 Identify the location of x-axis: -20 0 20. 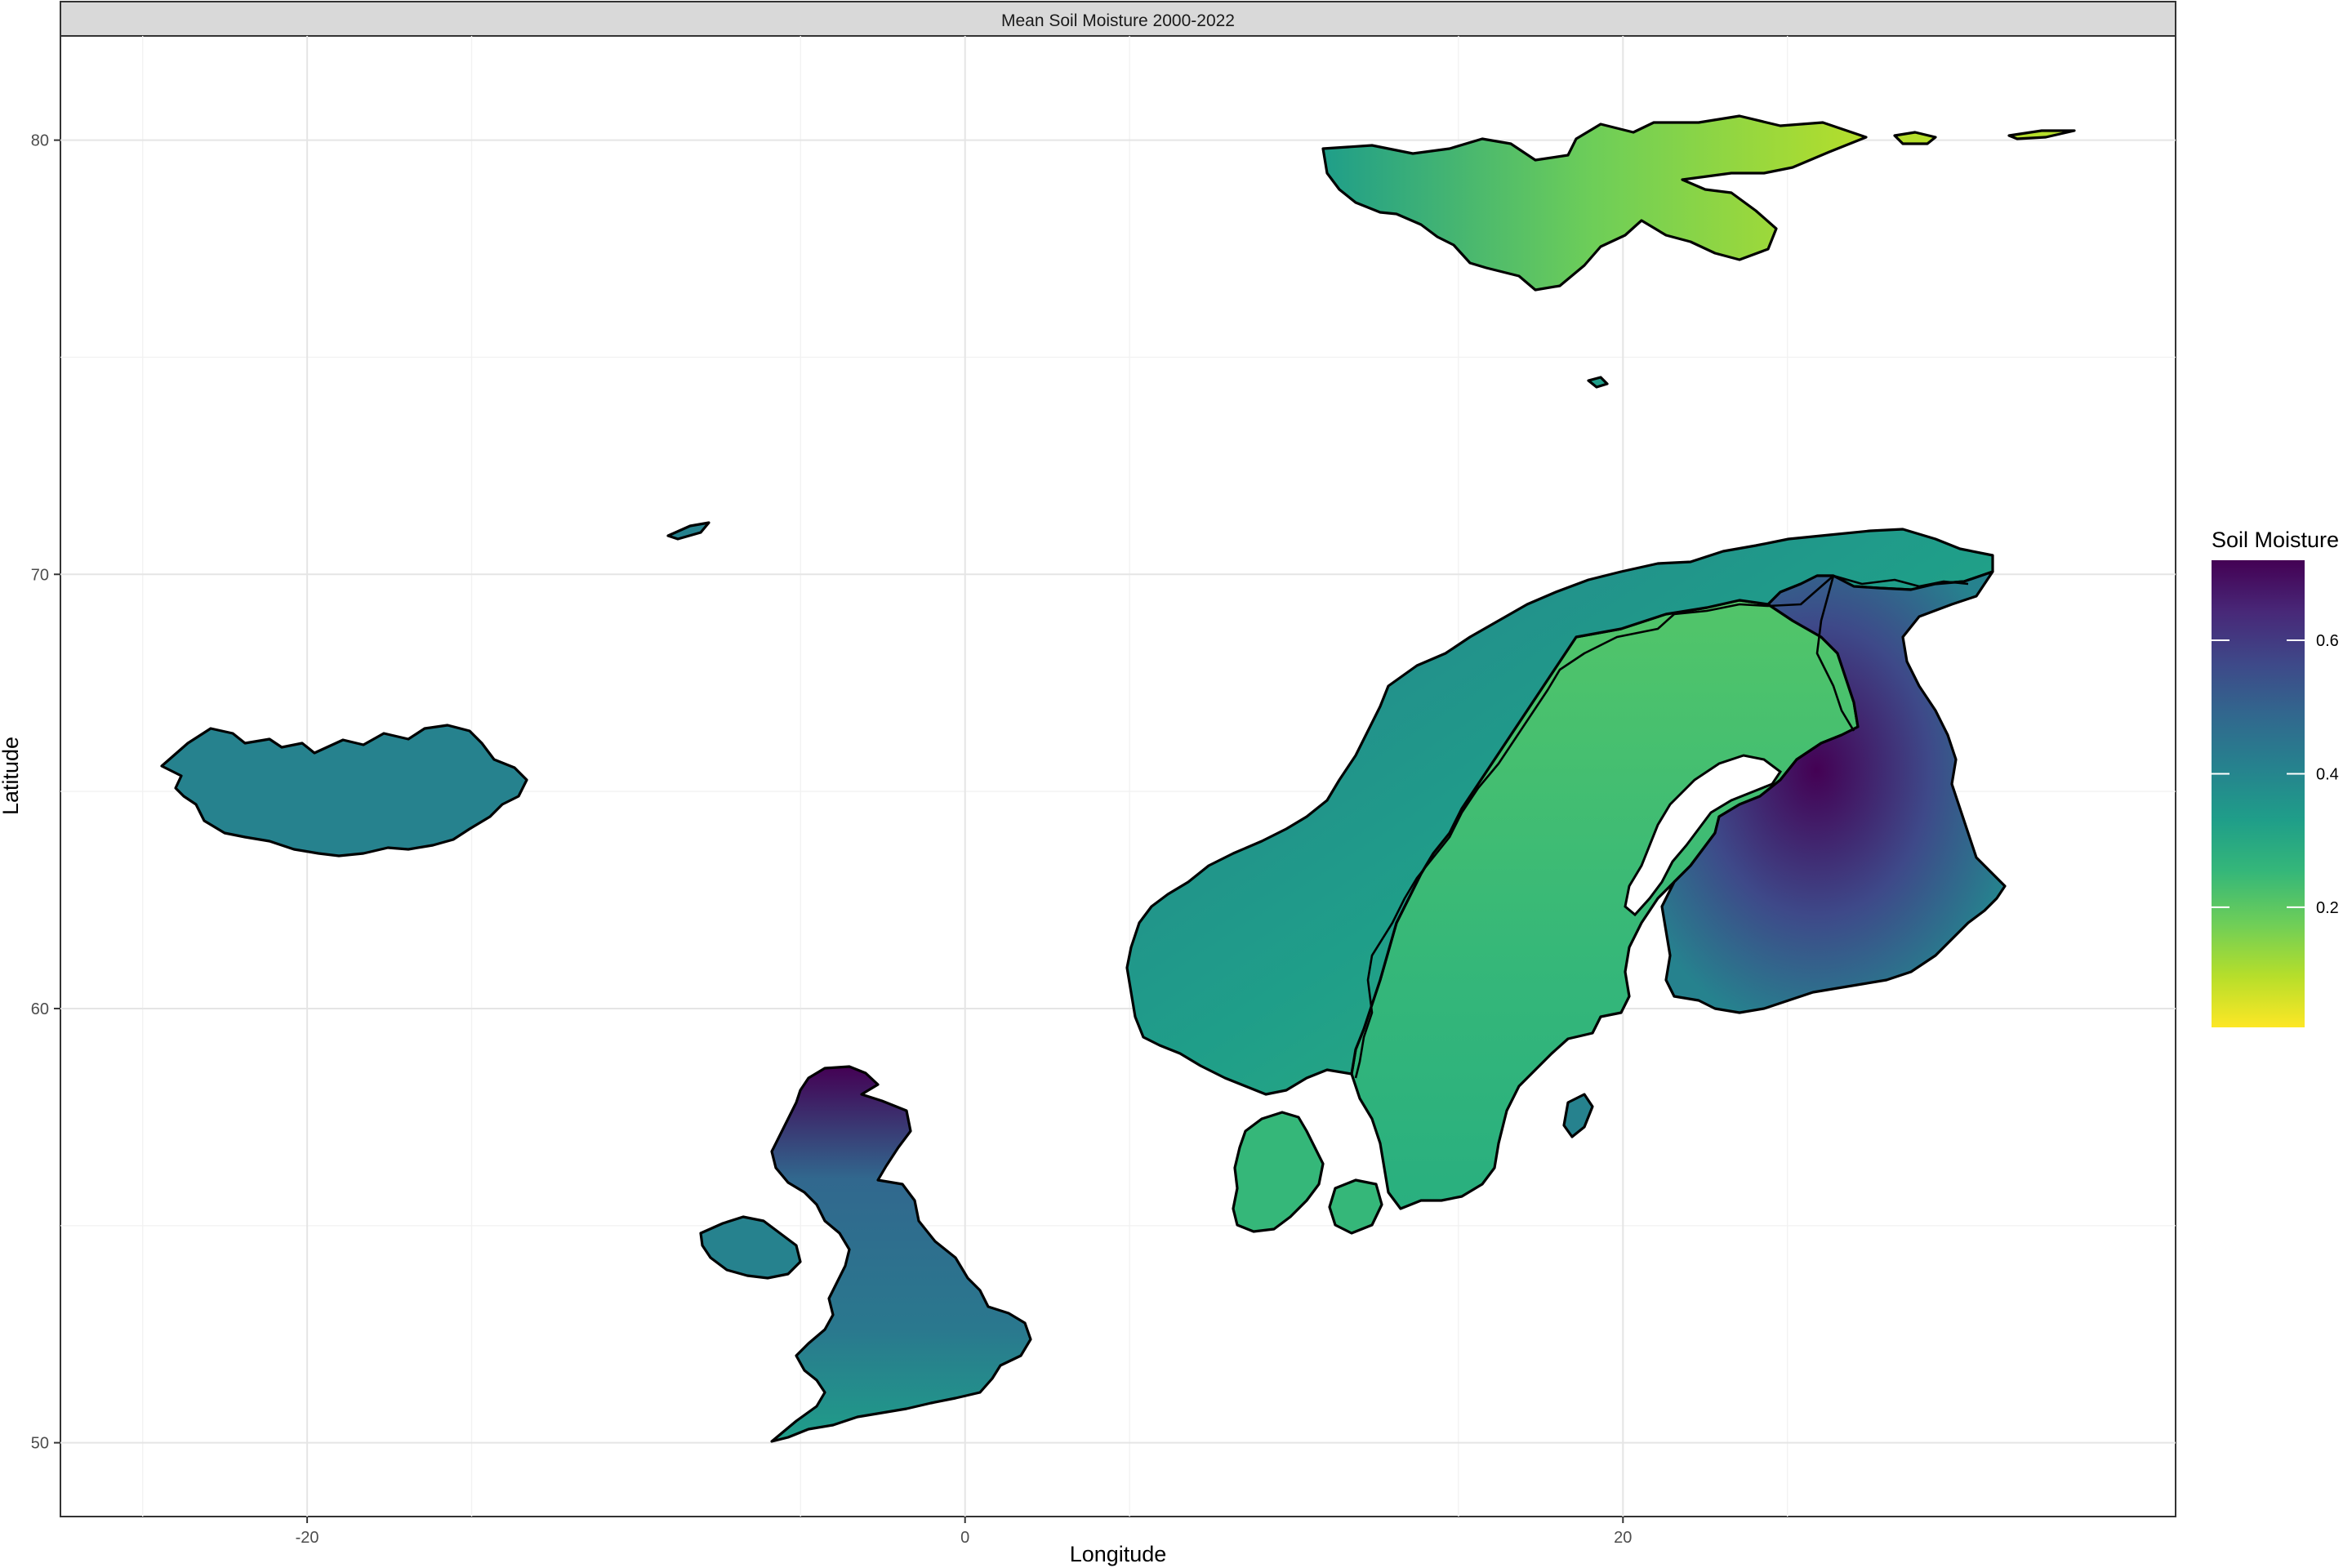
(964, 1532).